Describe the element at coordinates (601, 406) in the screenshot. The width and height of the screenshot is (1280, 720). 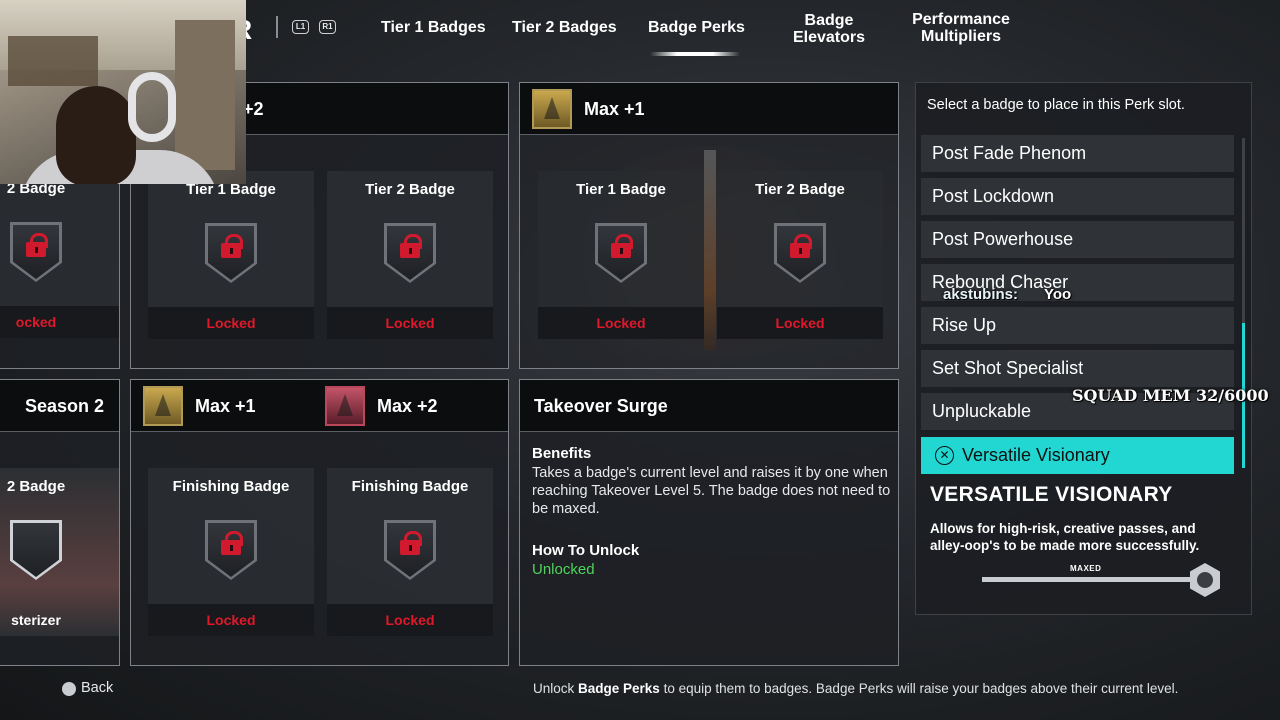
I see `panel-header-title: Takeover Surge` at that location.